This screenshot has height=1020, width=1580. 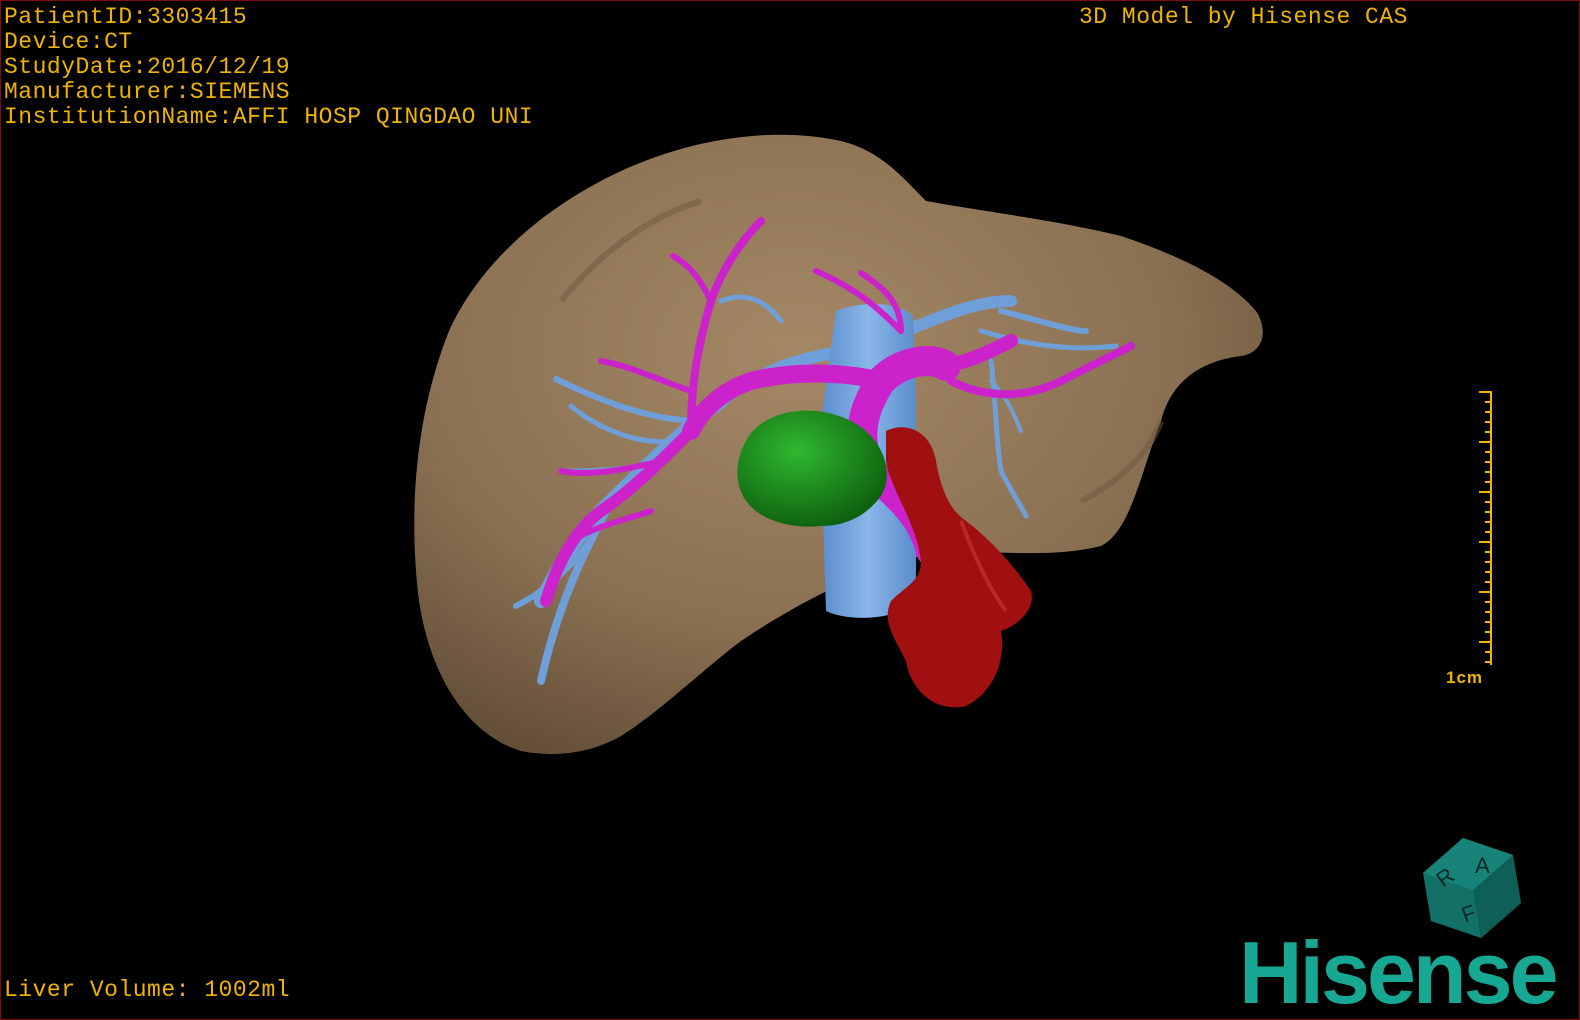 I want to click on model-title: 3D Model by Hisense CAS, so click(x=1243, y=17).